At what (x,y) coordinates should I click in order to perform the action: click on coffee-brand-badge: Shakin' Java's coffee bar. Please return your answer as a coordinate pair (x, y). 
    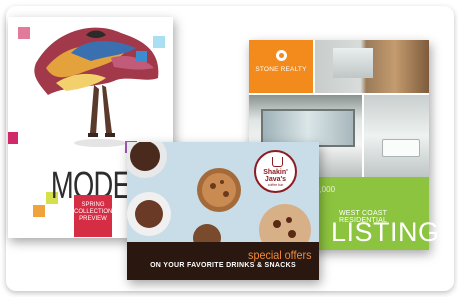
    Looking at the image, I should click on (275, 171).